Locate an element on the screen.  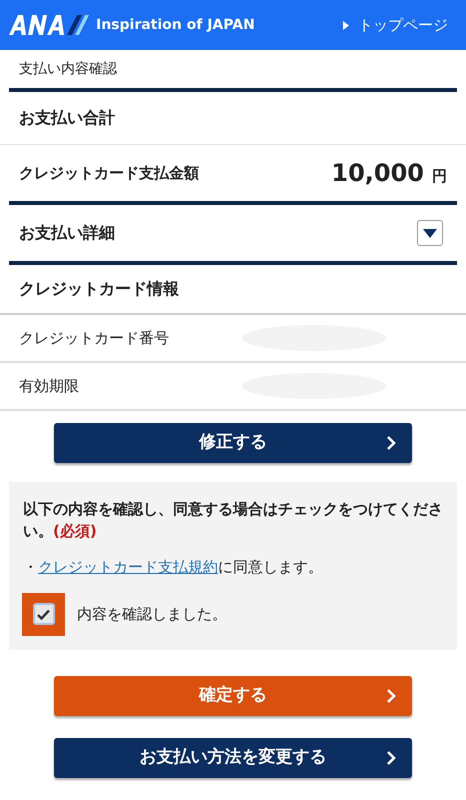
checkbox is located at coordinates (43, 614).